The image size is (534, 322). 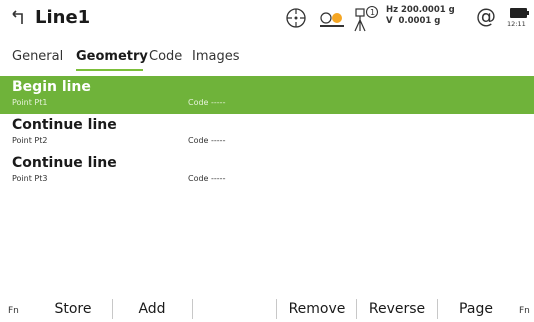 What do you see at coordinates (30, 102) in the screenshot?
I see `list-item-point: Point Pt1` at bounding box center [30, 102].